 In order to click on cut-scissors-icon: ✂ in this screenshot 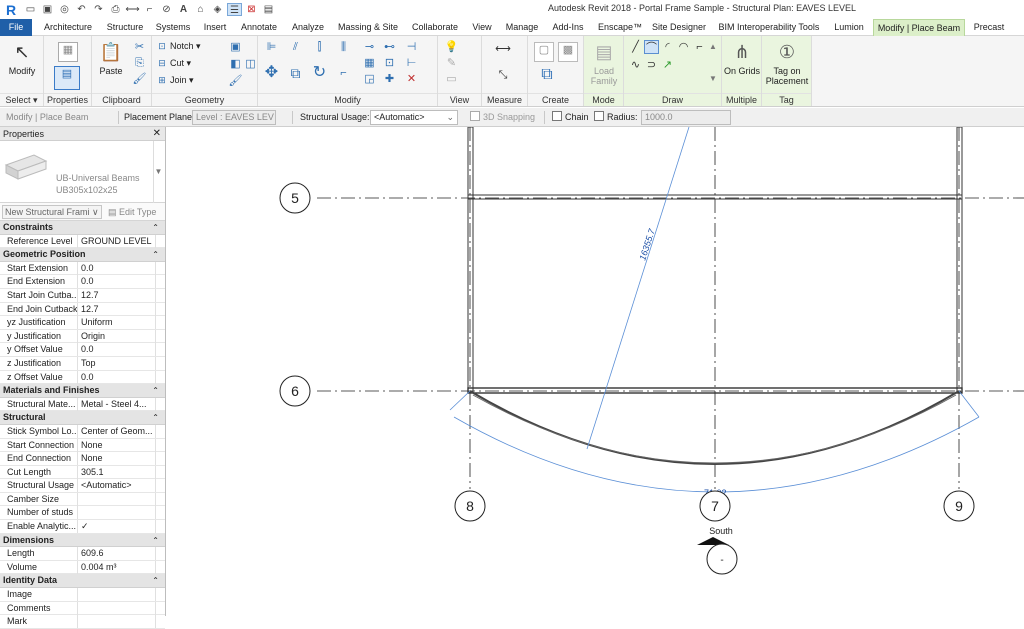, I will do `click(139, 47)`.